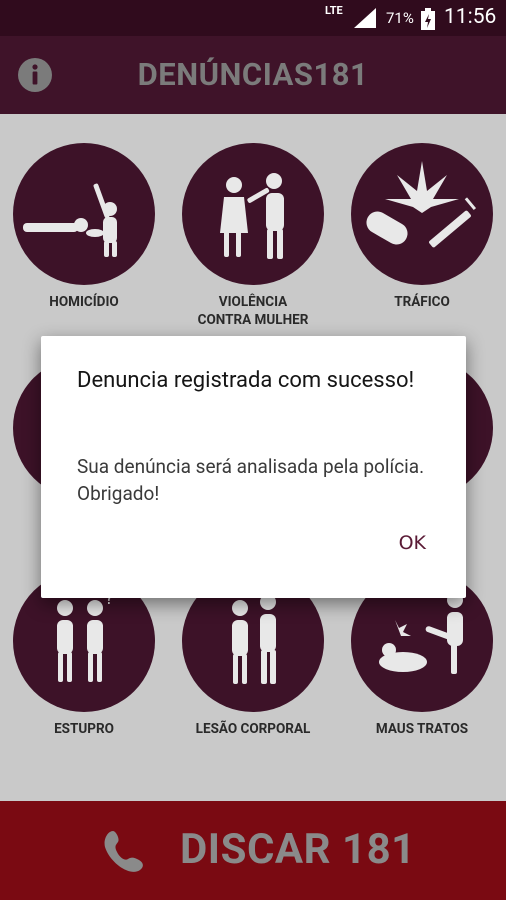  I want to click on category-homicide: HOMICÍDIO, so click(84, 227).